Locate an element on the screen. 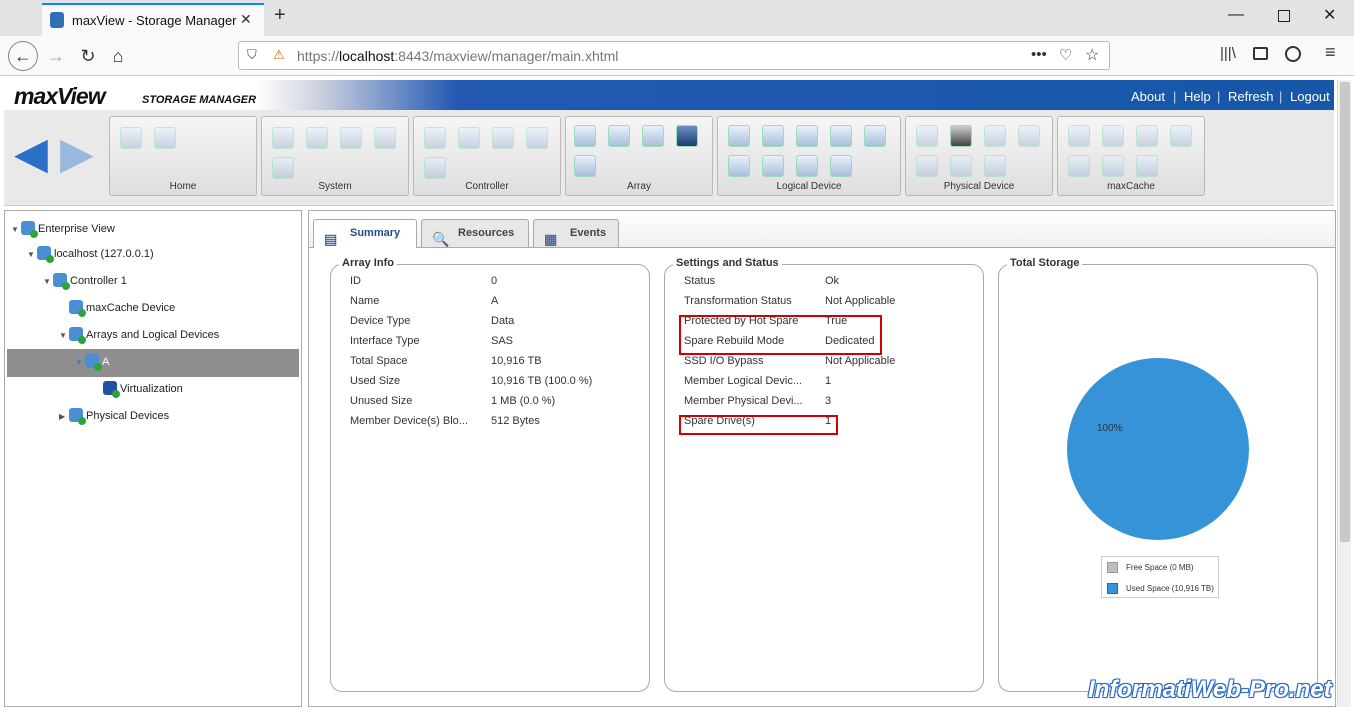  pd-edit-icon is located at coordinates (961, 166).